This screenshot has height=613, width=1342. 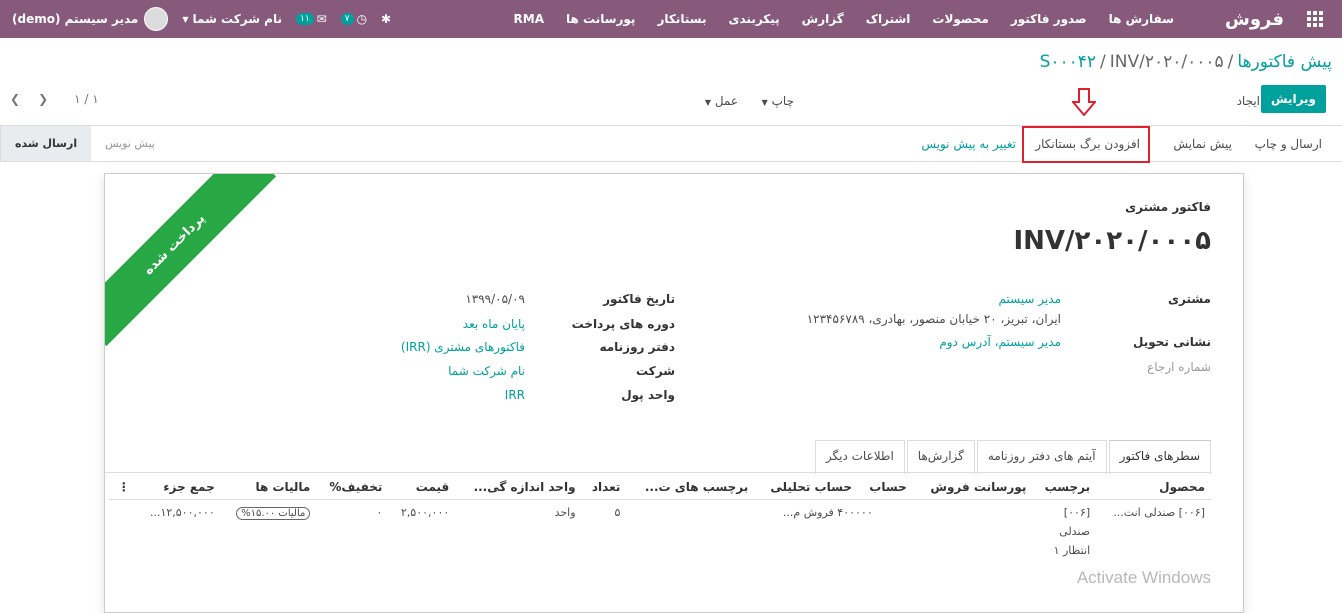 I want to click on cell-quantity: ۵, so click(x=617, y=512).